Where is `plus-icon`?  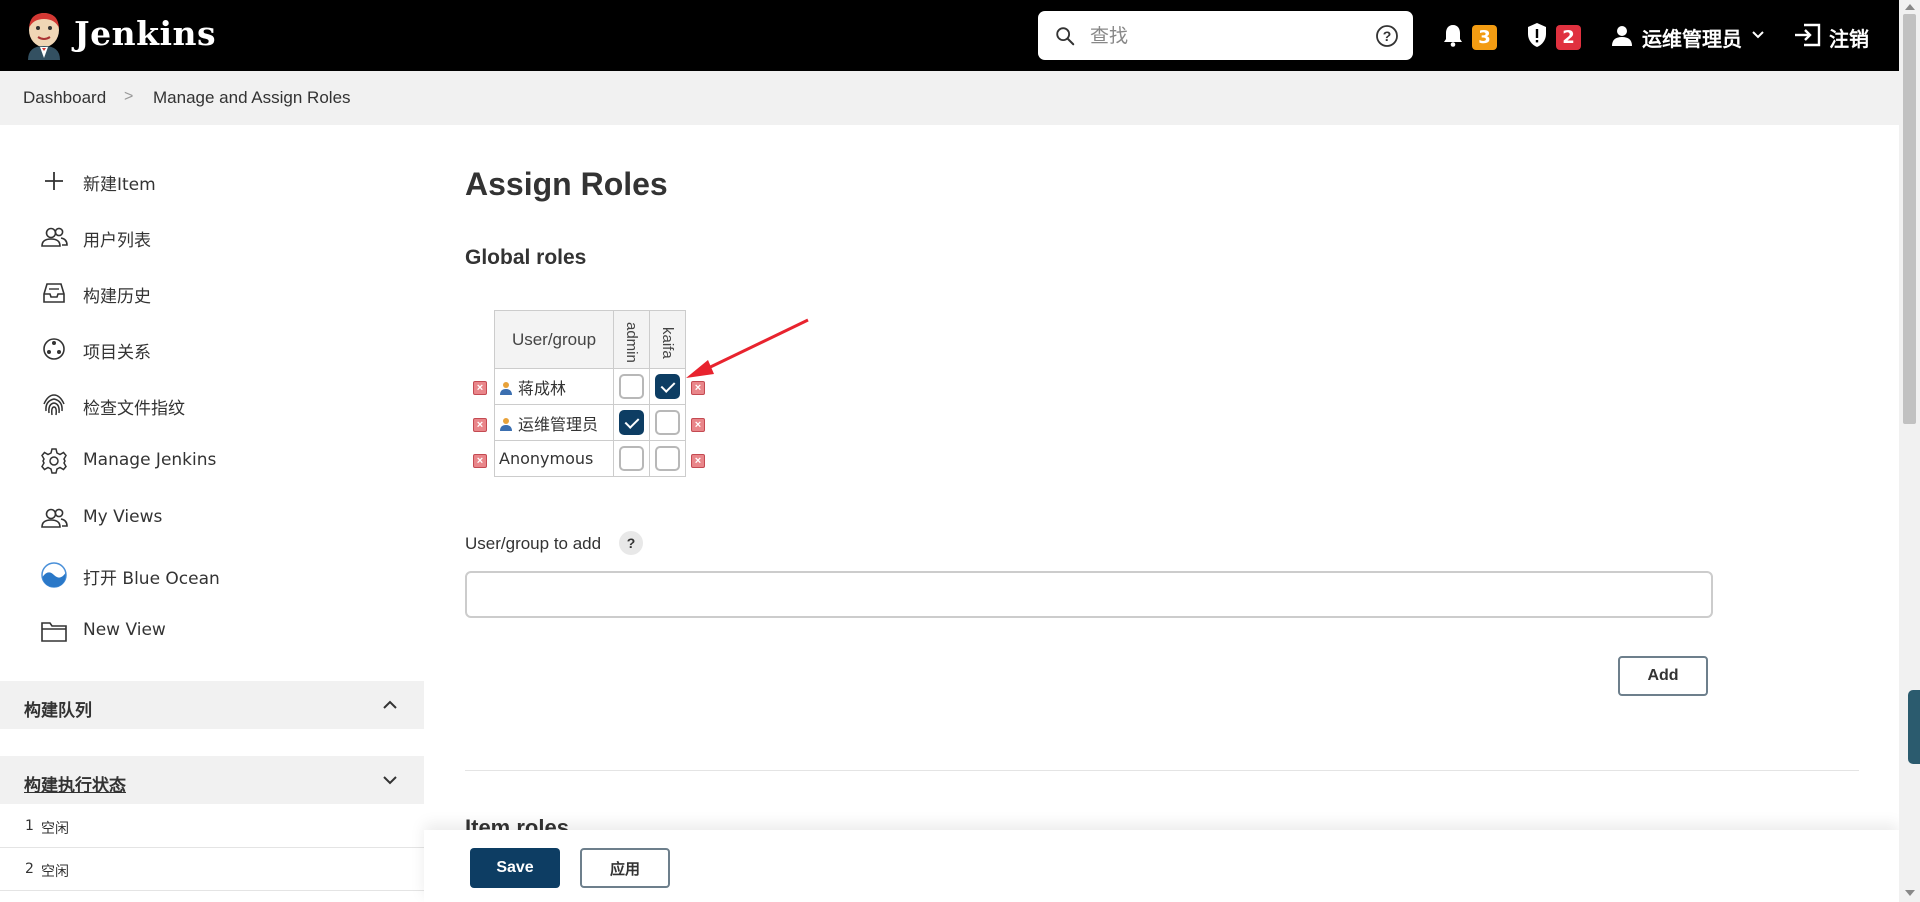 plus-icon is located at coordinates (54, 181).